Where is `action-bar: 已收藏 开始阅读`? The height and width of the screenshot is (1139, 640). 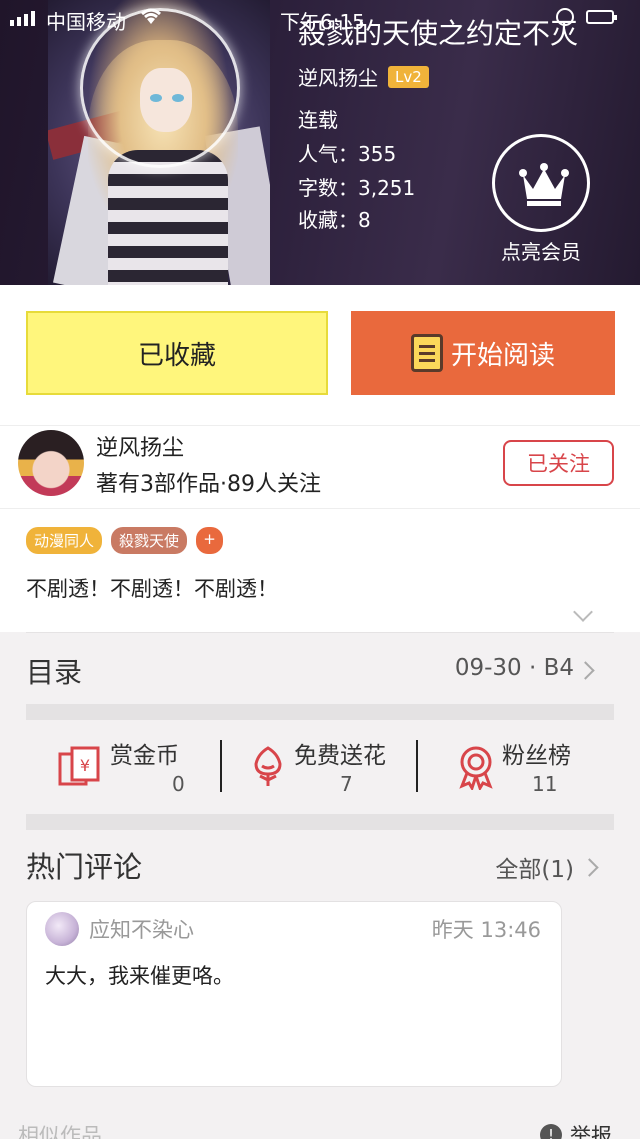
action-bar: 已收藏 开始阅读 is located at coordinates (320, 355).